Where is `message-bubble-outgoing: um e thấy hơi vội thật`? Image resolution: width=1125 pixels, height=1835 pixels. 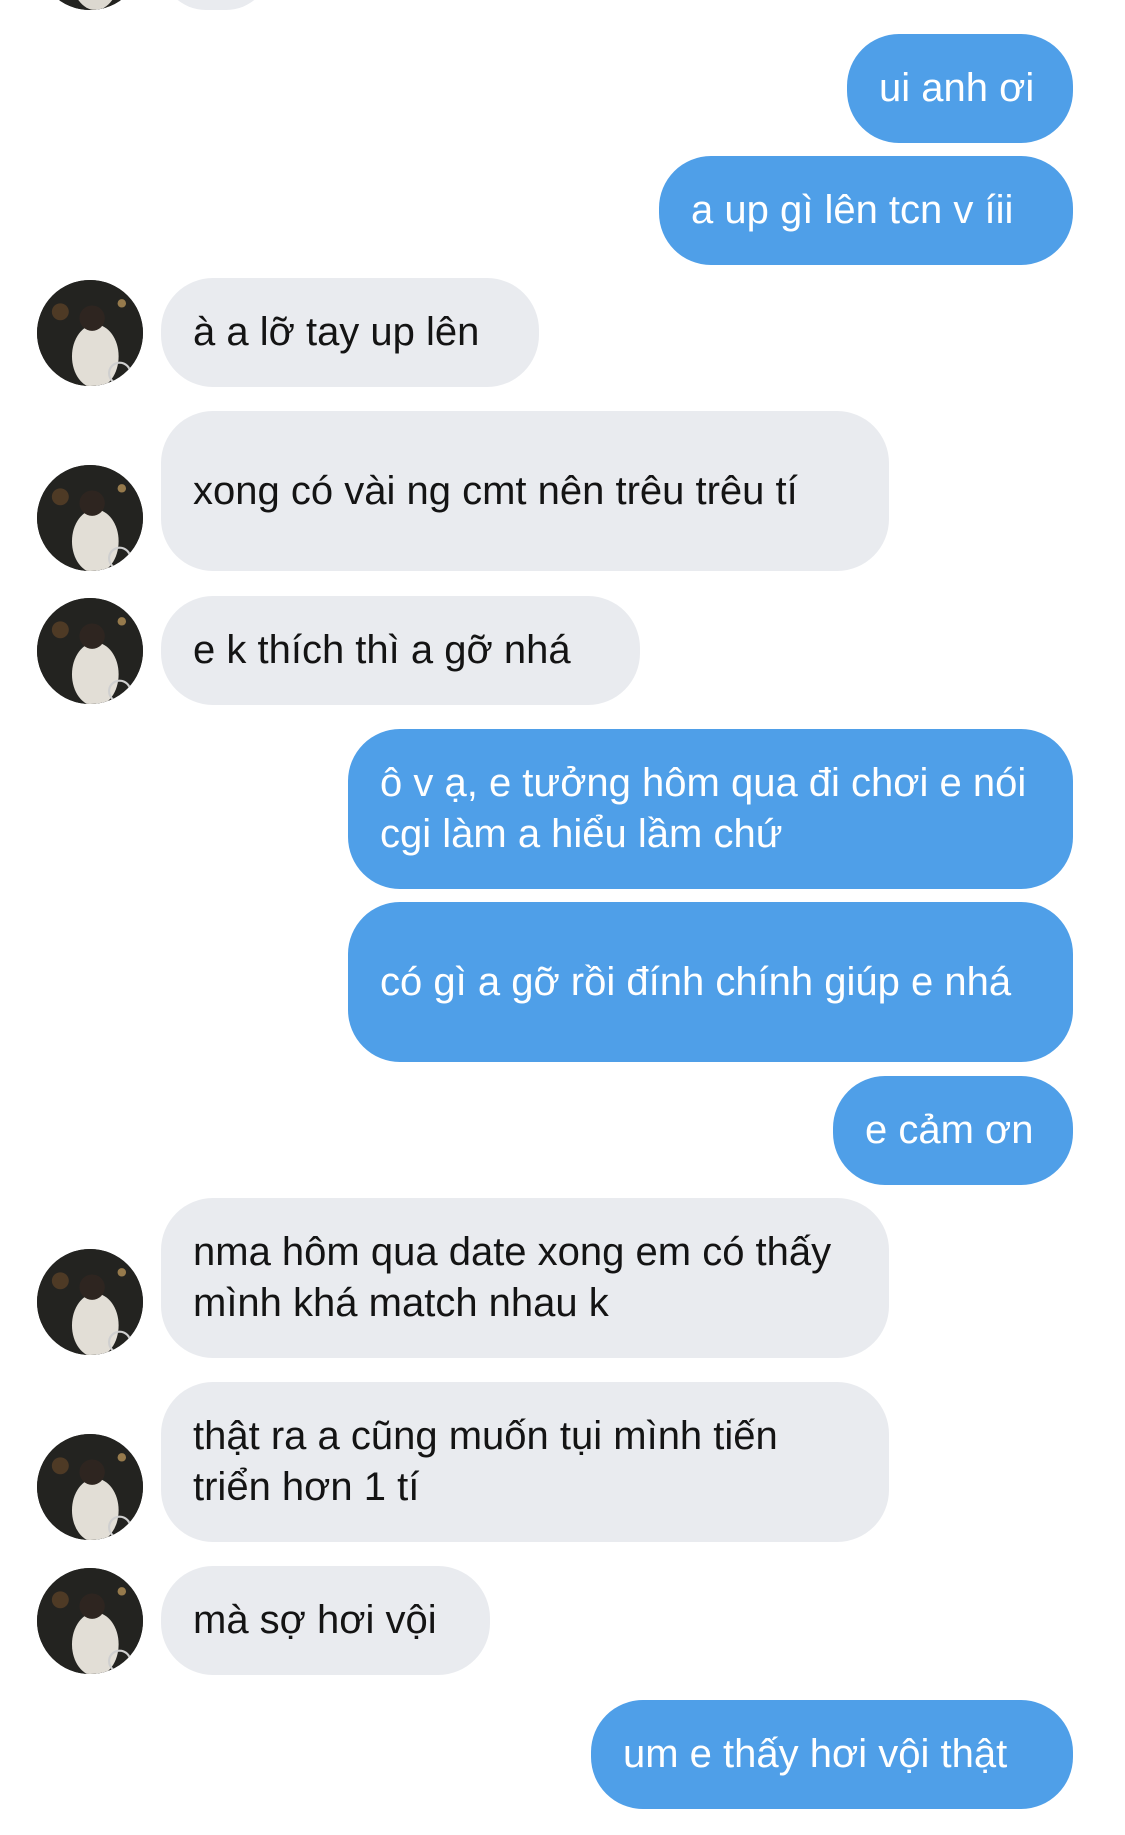 message-bubble-outgoing: um e thấy hơi vội thật is located at coordinates (832, 1754).